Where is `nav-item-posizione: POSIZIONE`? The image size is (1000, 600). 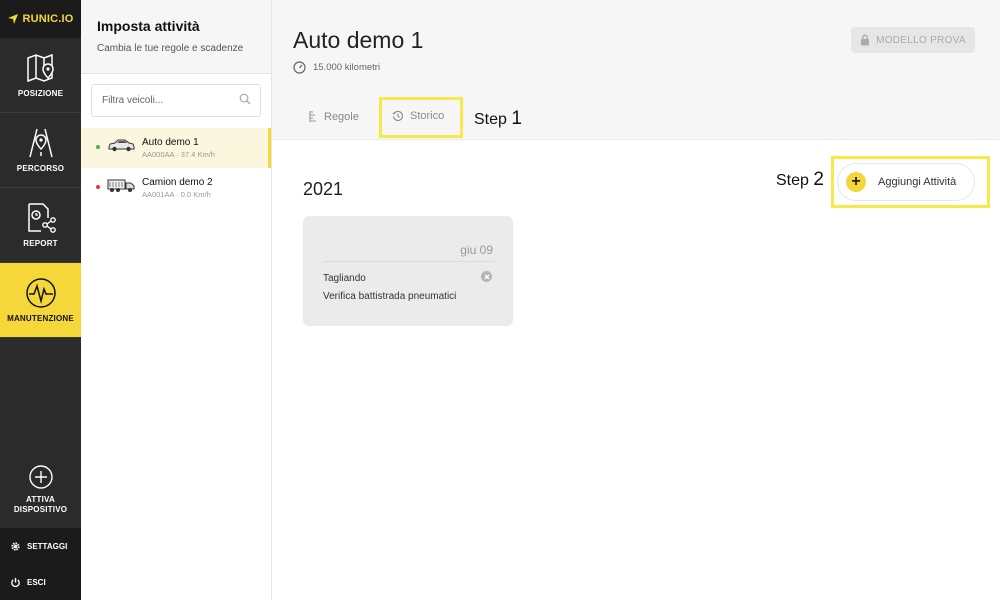 nav-item-posizione: POSIZIONE is located at coordinates (40, 75).